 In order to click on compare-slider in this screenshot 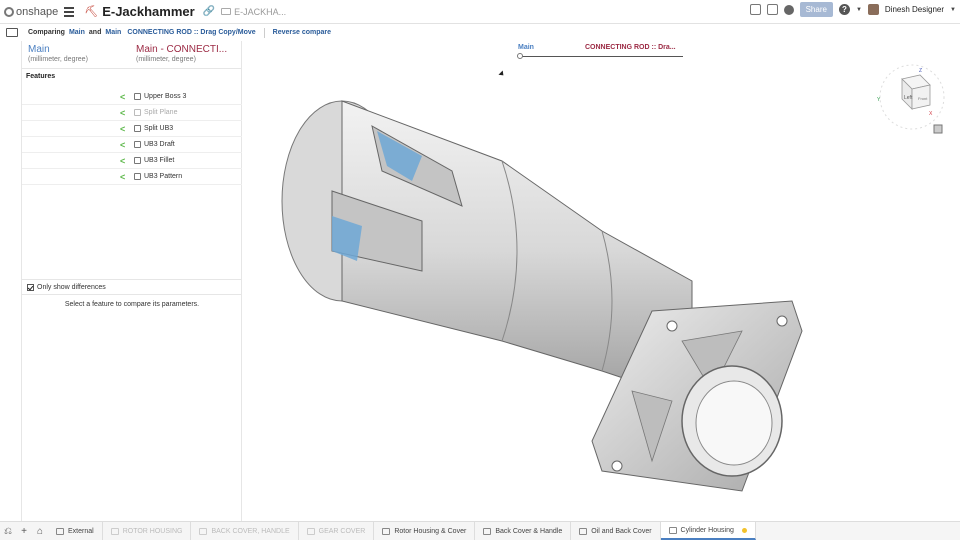, I will do `click(600, 56)`.